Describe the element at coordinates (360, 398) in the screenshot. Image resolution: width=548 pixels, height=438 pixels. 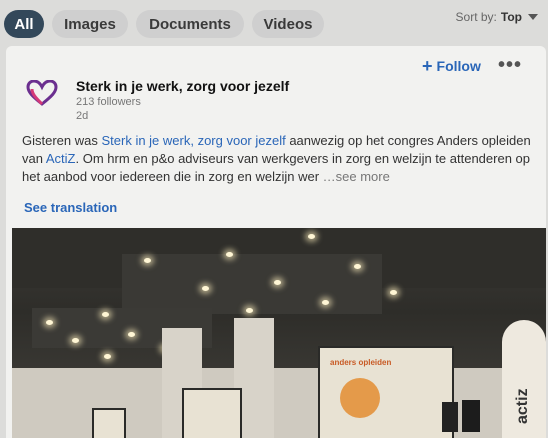
I see `screen-graphic` at that location.